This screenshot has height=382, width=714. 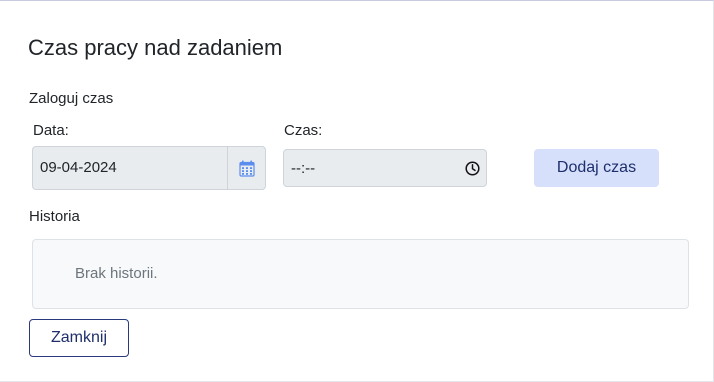 What do you see at coordinates (472, 168) in the screenshot?
I see `clock-icon` at bounding box center [472, 168].